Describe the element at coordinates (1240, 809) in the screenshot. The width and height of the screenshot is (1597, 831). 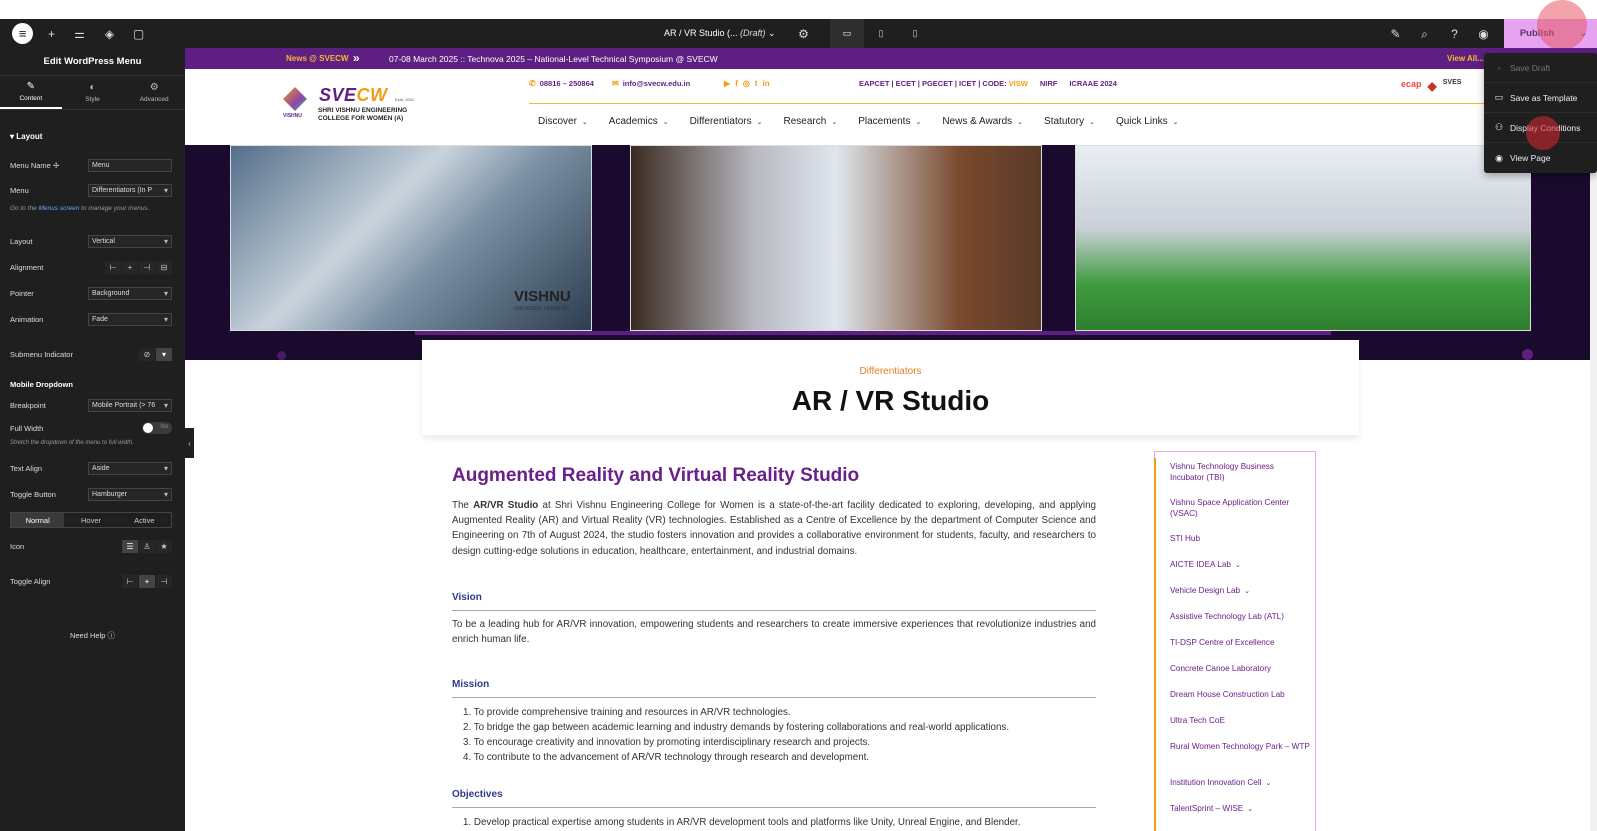
I see `sidebar-item-talentsprint: TalentSprint – WISE ⌄` at that location.